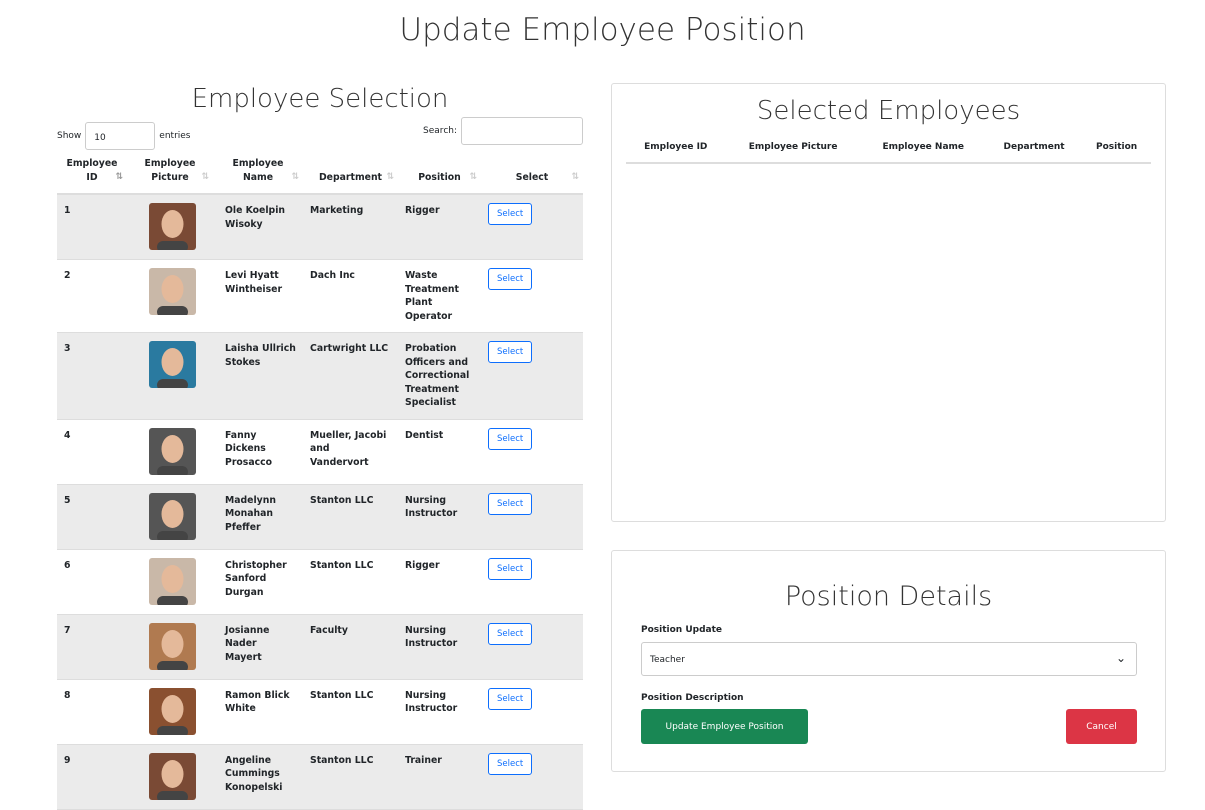 This screenshot has height=810, width=1205. What do you see at coordinates (92, 296) in the screenshot?
I see `employee-id: 2` at bounding box center [92, 296].